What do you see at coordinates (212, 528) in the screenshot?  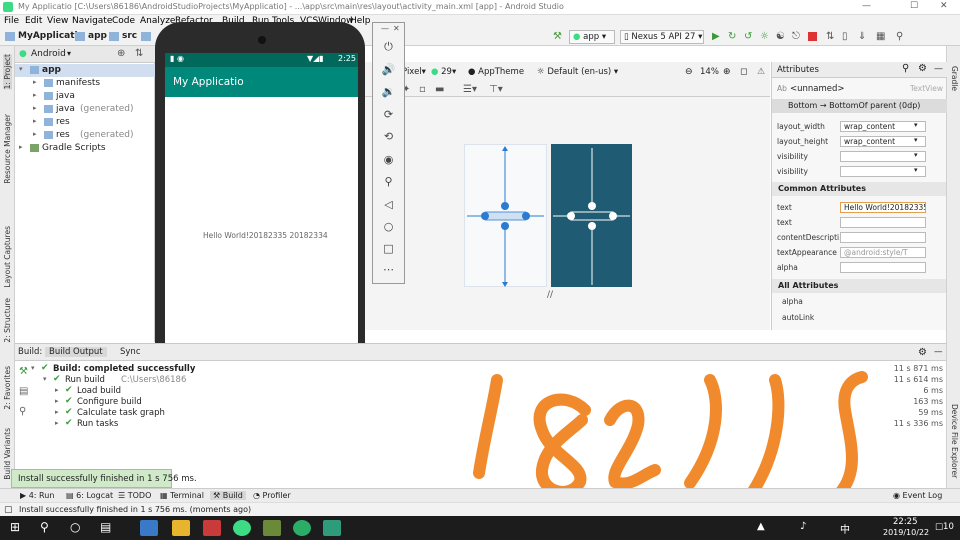 I see `intellij-icon` at bounding box center [212, 528].